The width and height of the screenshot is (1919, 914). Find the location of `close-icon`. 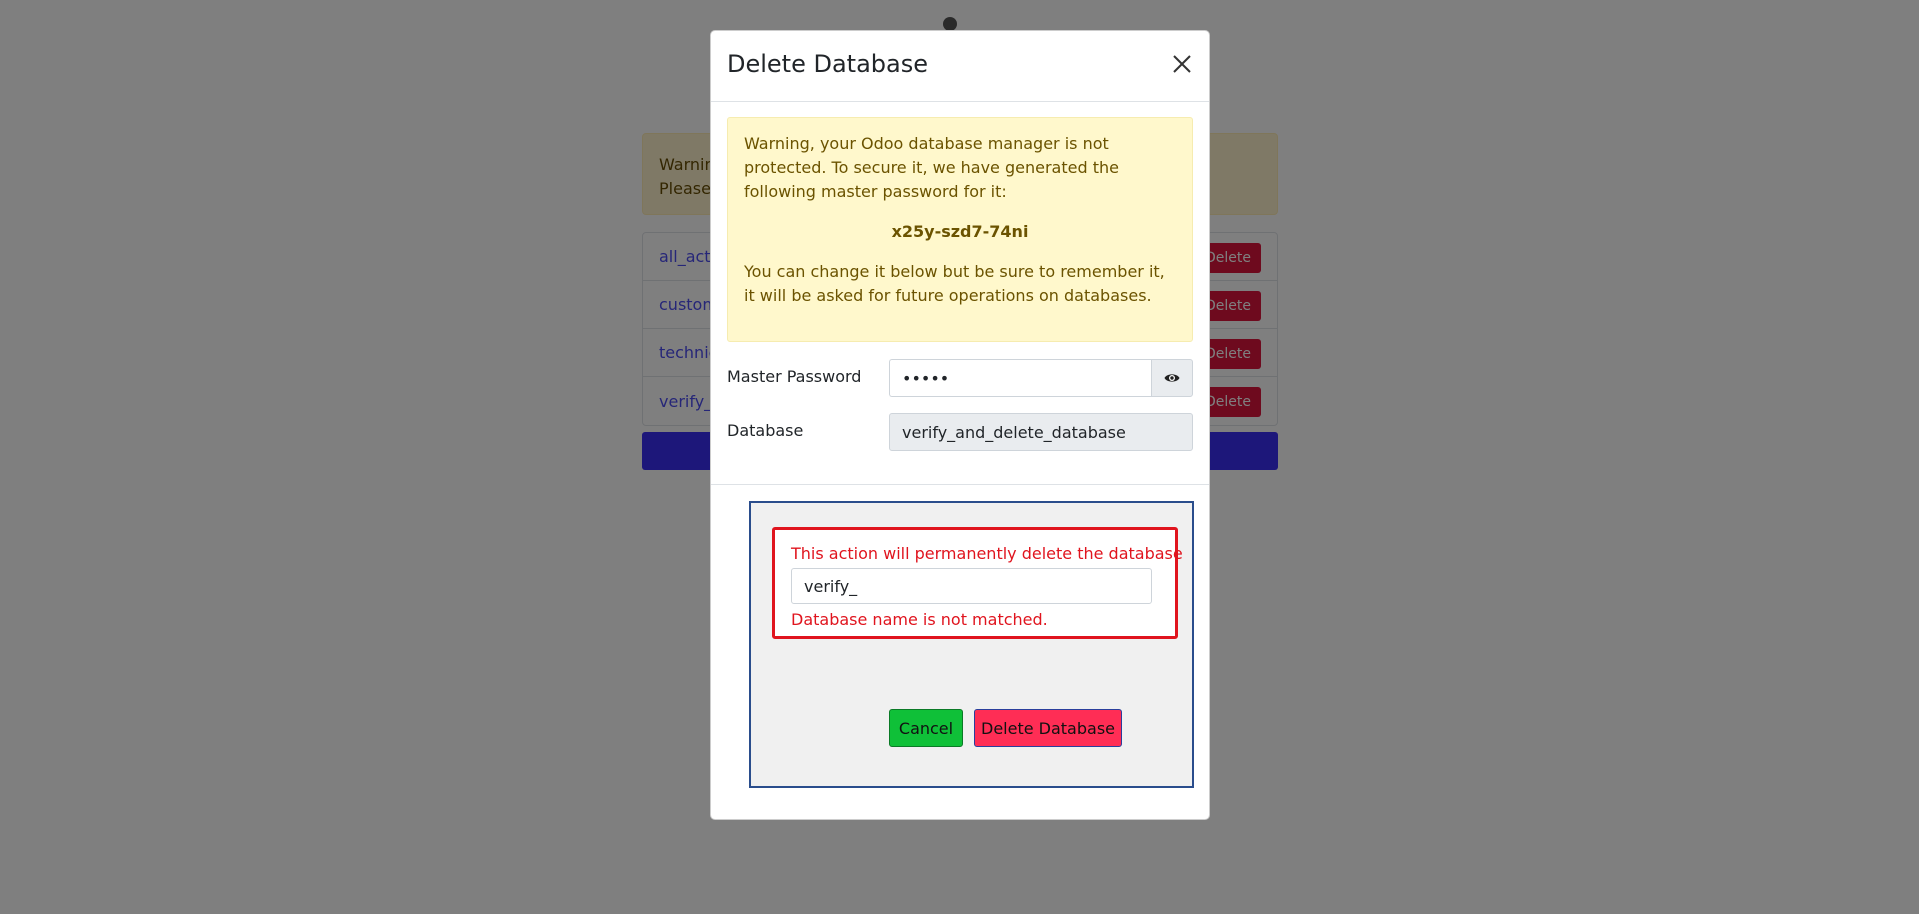

close-icon is located at coordinates (1182, 64).